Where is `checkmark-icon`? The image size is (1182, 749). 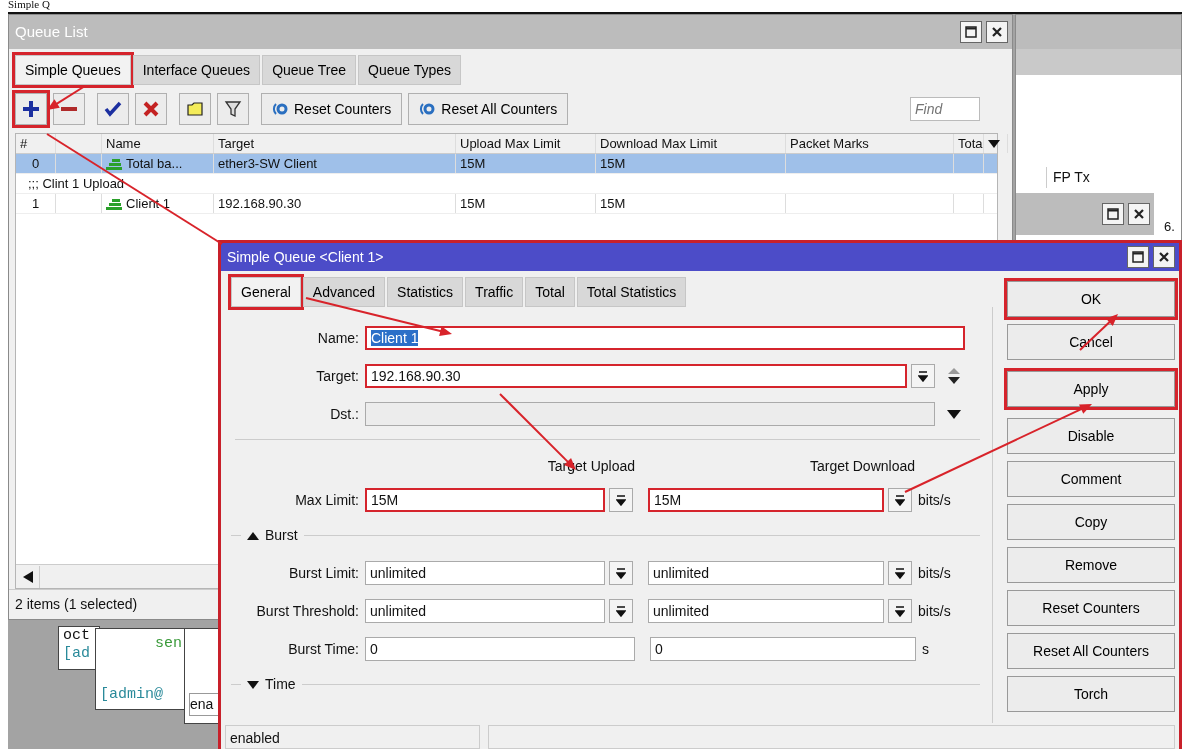 checkmark-icon is located at coordinates (113, 109).